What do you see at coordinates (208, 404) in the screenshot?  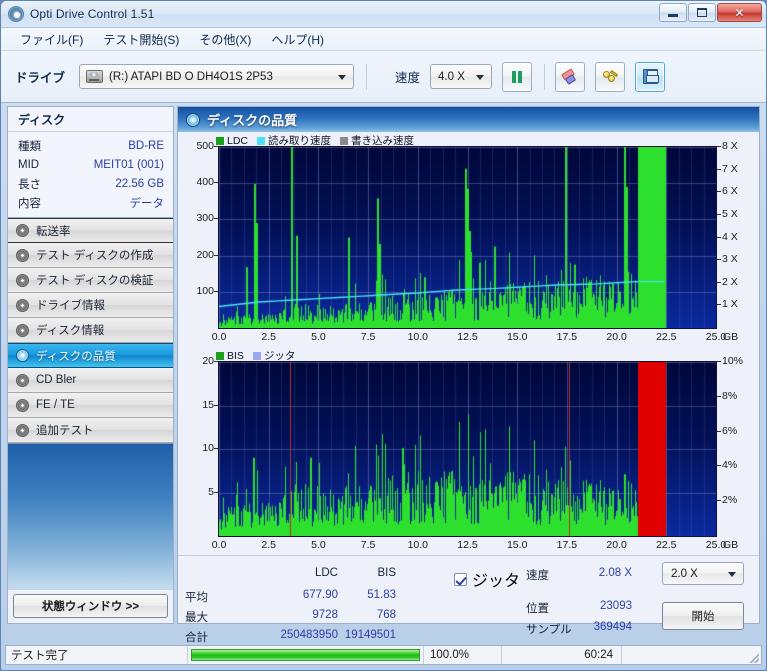 I see `y-axis-tick-label: 15` at bounding box center [208, 404].